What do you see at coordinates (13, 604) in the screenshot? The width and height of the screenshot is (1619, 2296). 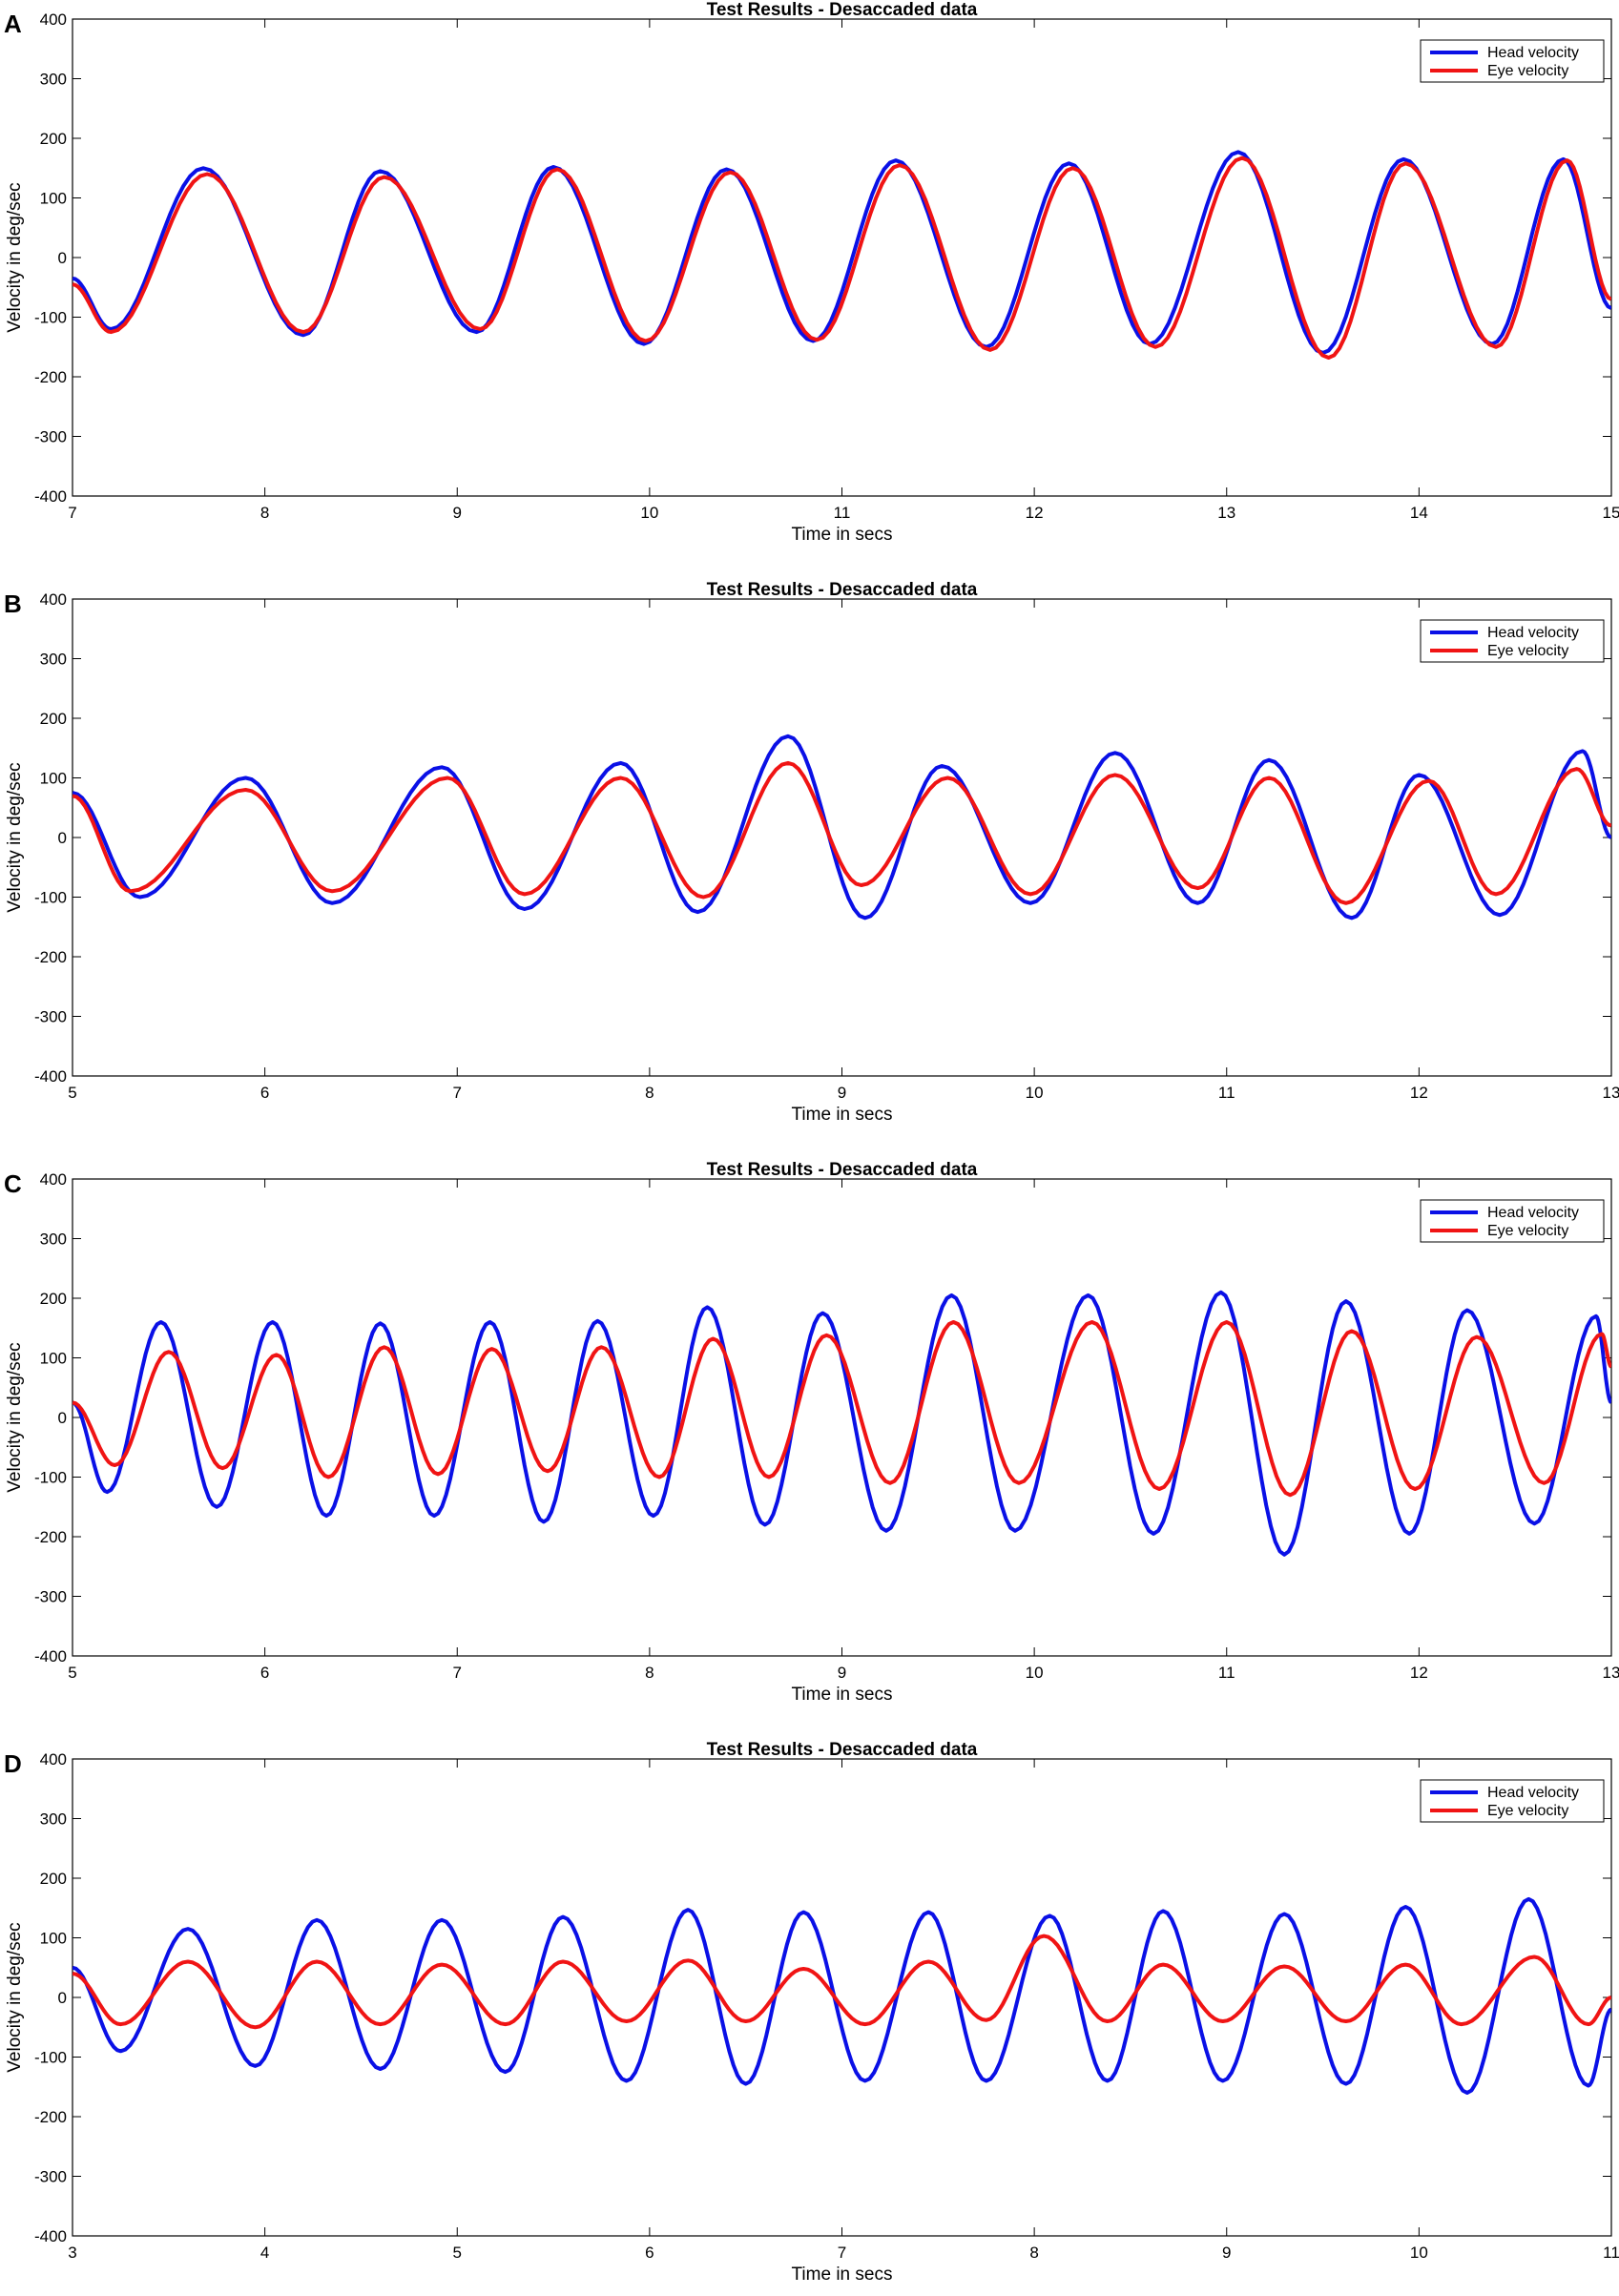 I see `panel-letter: B` at bounding box center [13, 604].